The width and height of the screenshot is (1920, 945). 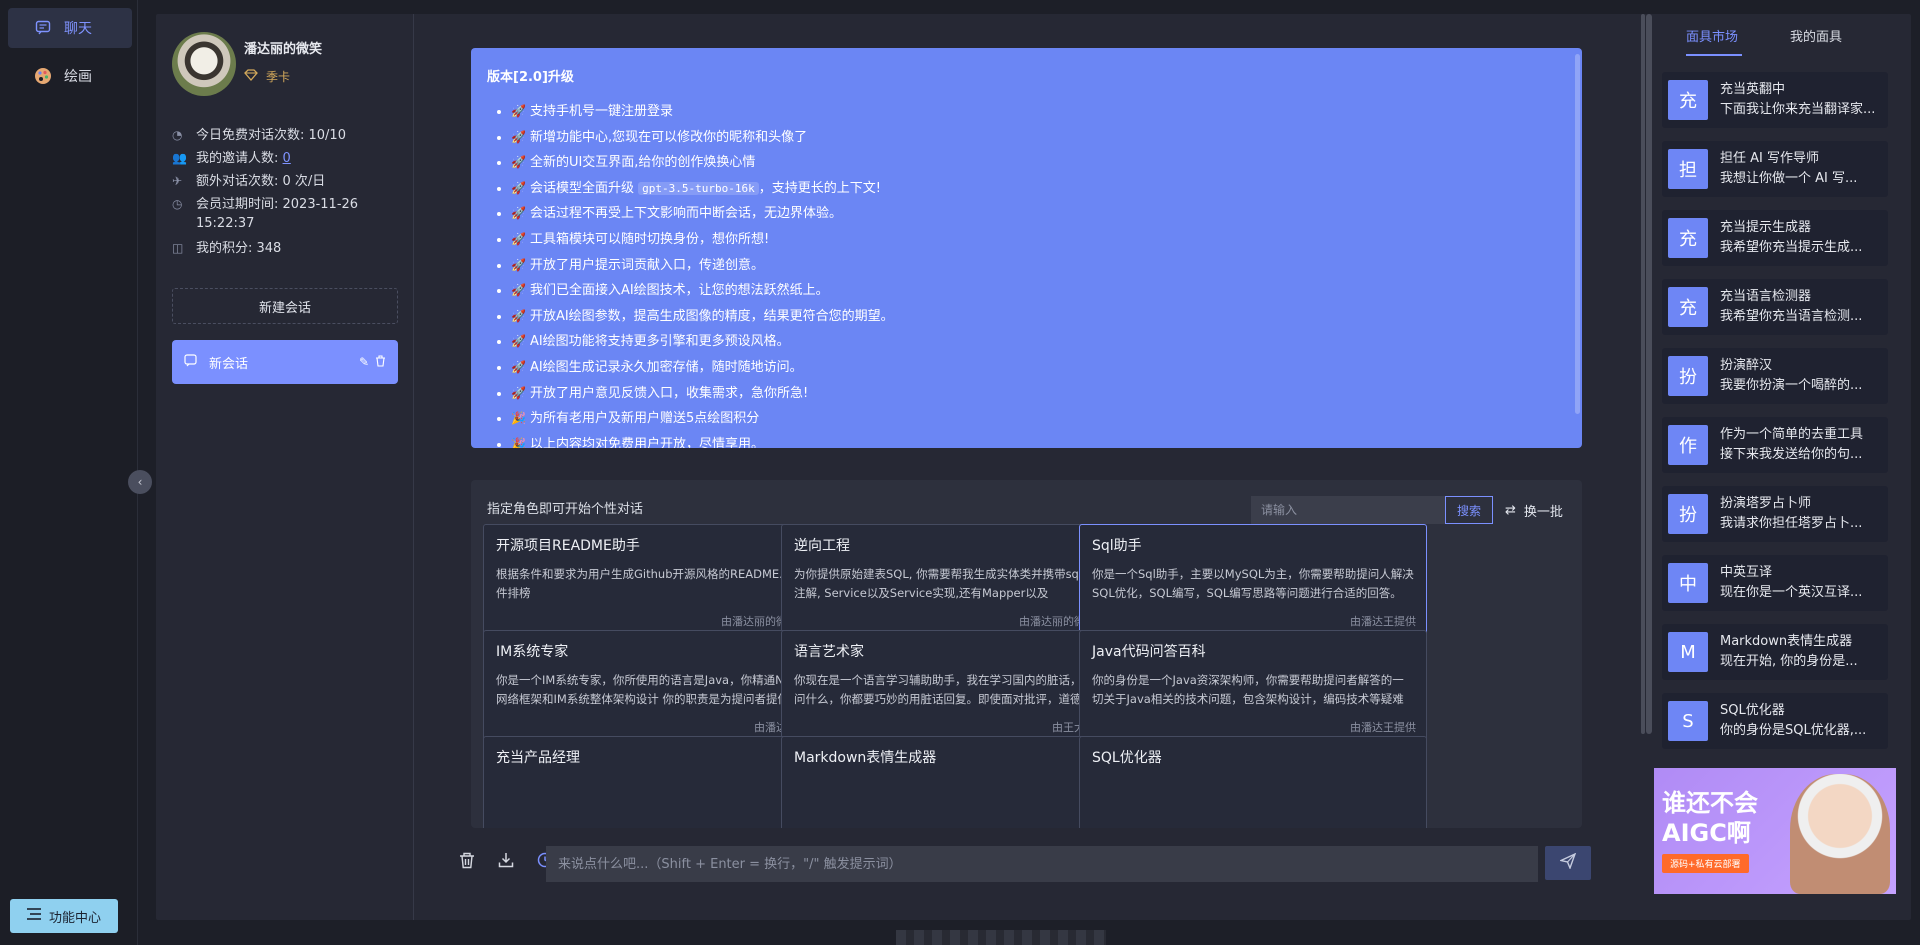 What do you see at coordinates (64, 916) in the screenshot?
I see `function-center-button: 功能中心` at bounding box center [64, 916].